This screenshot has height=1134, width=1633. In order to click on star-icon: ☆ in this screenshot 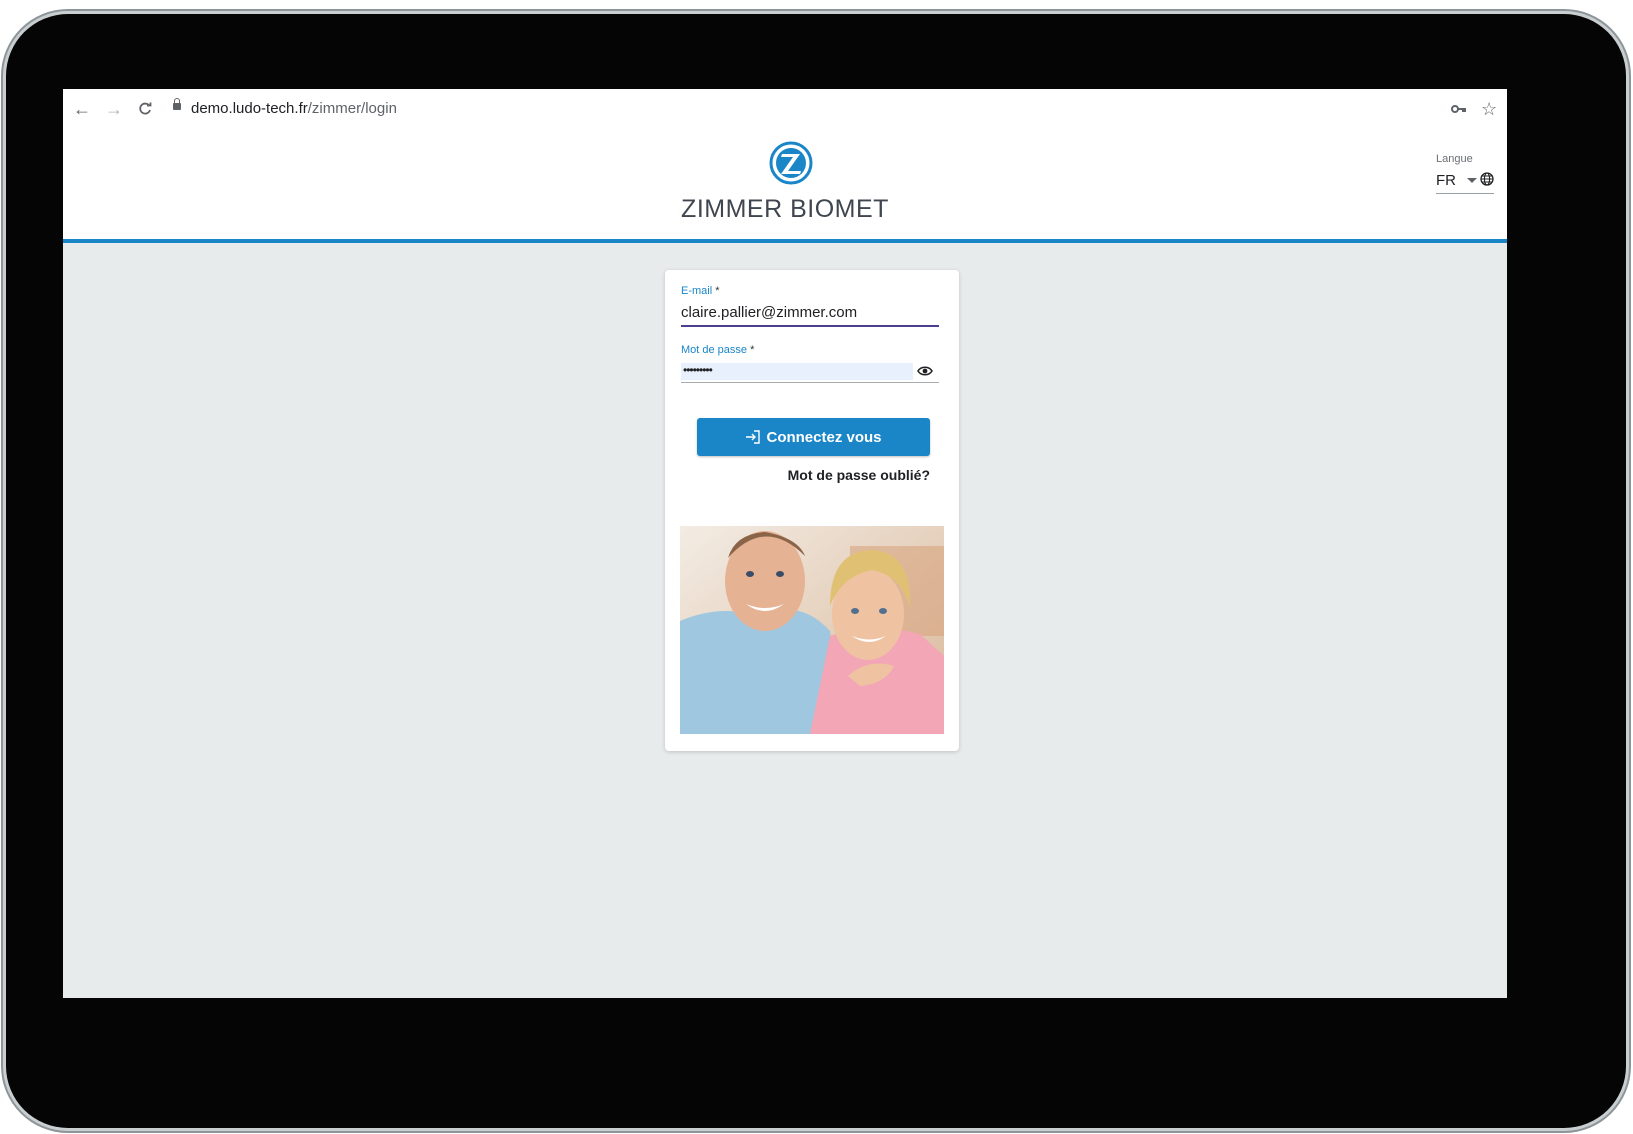, I will do `click(1489, 109)`.